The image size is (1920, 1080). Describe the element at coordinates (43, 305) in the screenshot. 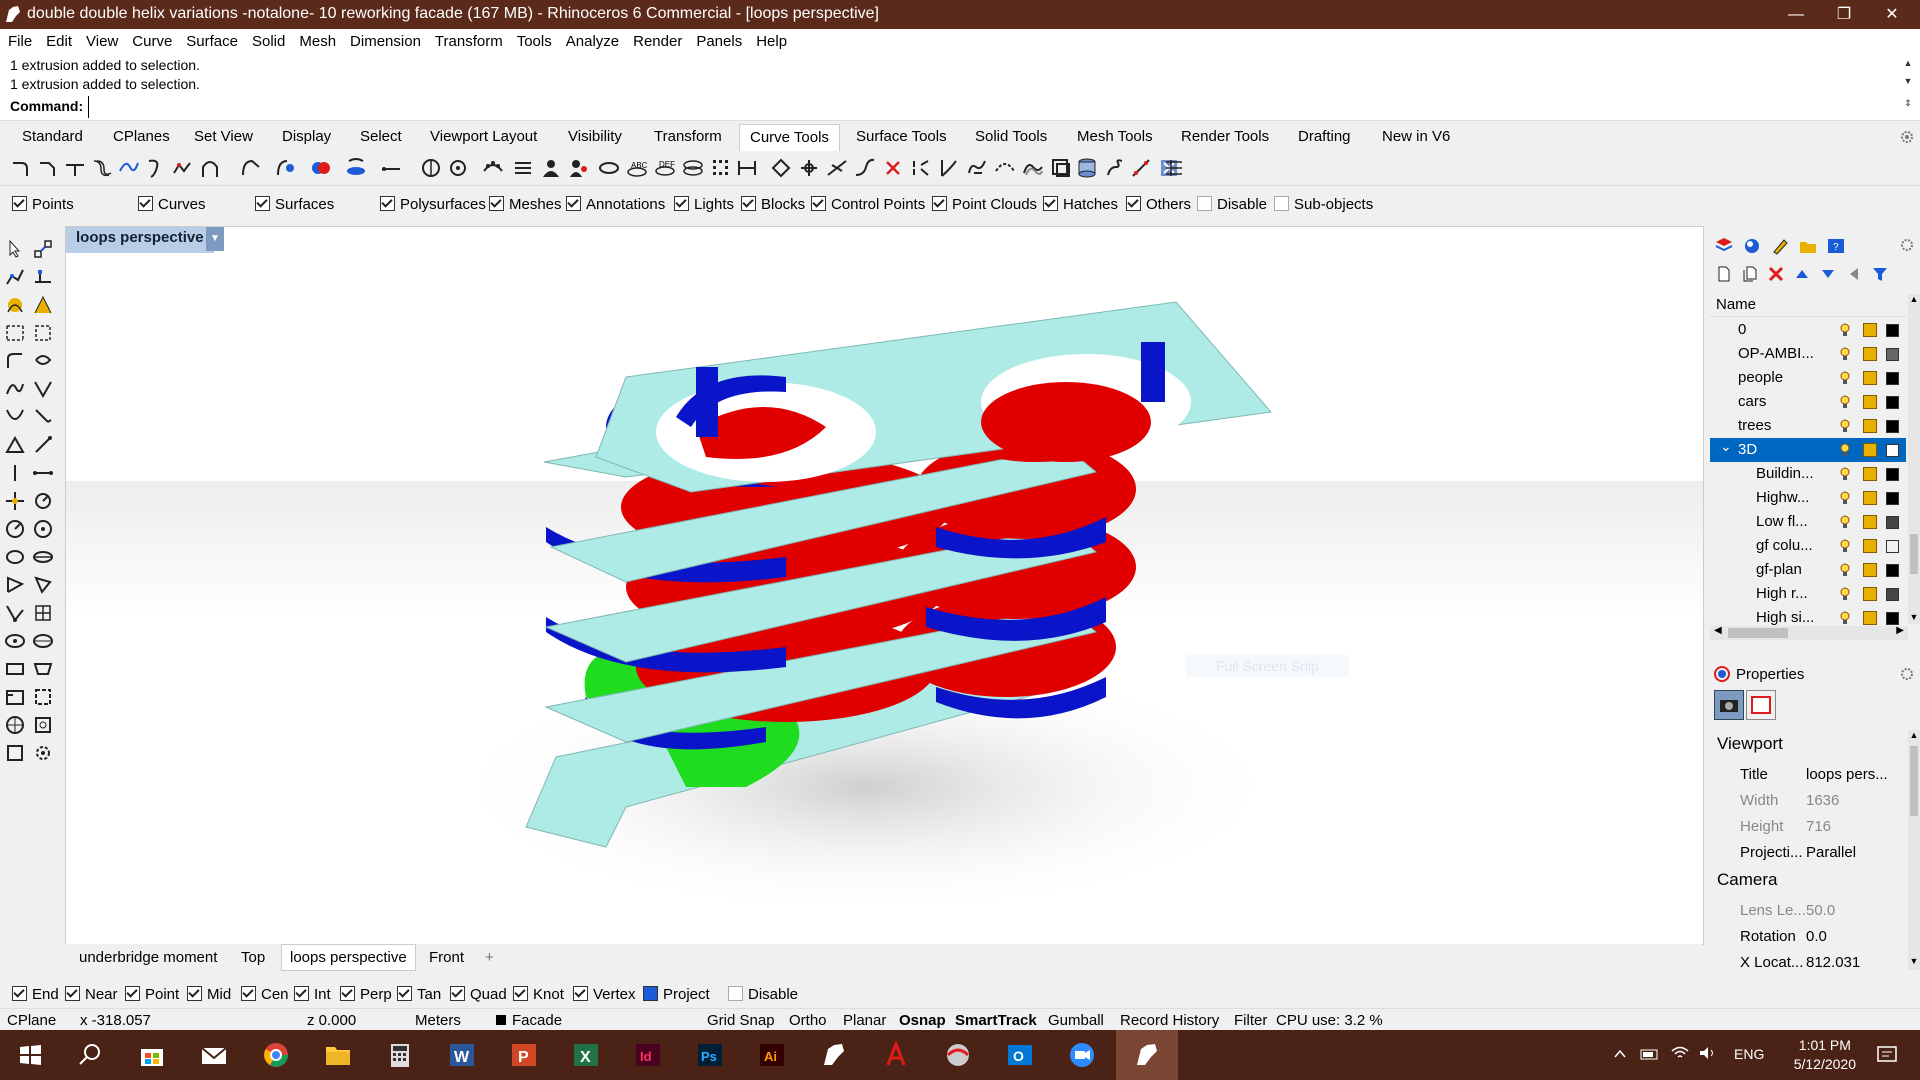

I see `interp-curve-icon` at that location.